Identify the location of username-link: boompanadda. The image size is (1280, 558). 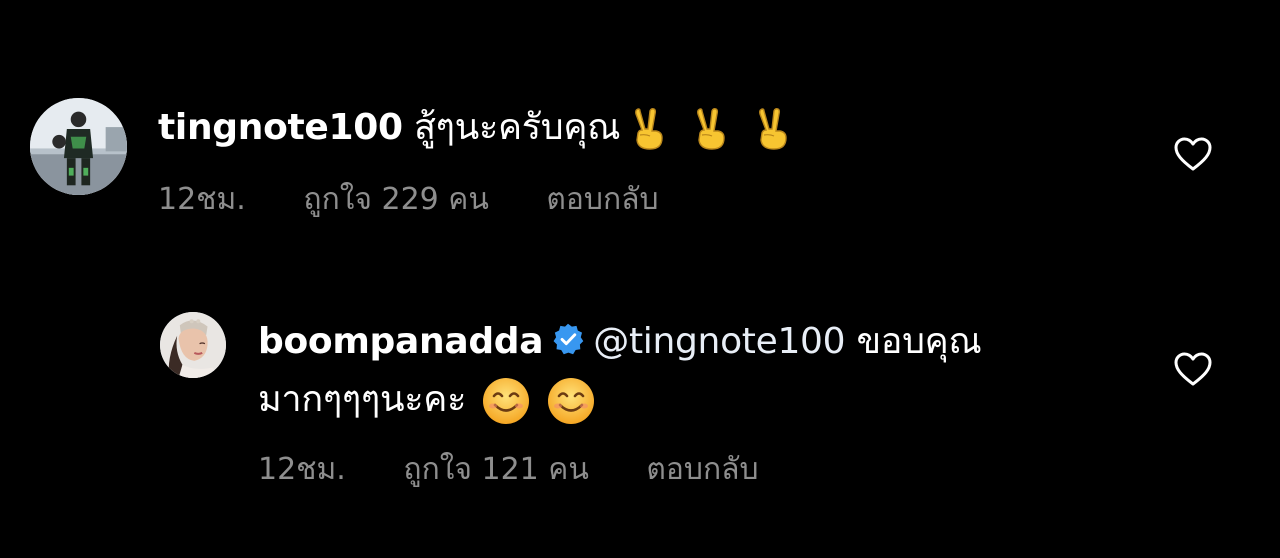
(401, 341).